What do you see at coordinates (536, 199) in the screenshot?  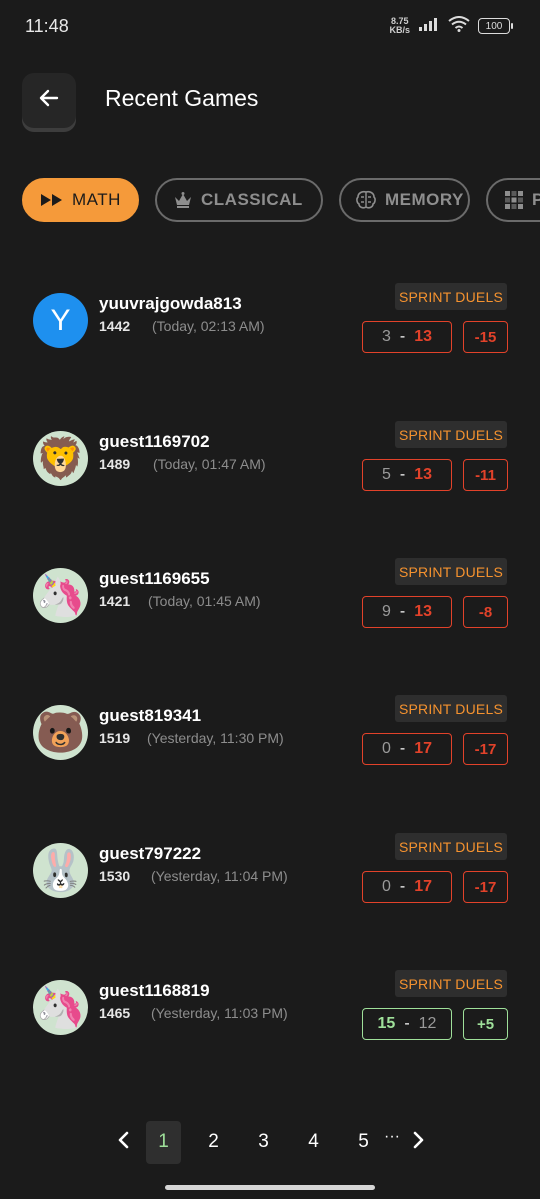 I see `tab-label: P` at bounding box center [536, 199].